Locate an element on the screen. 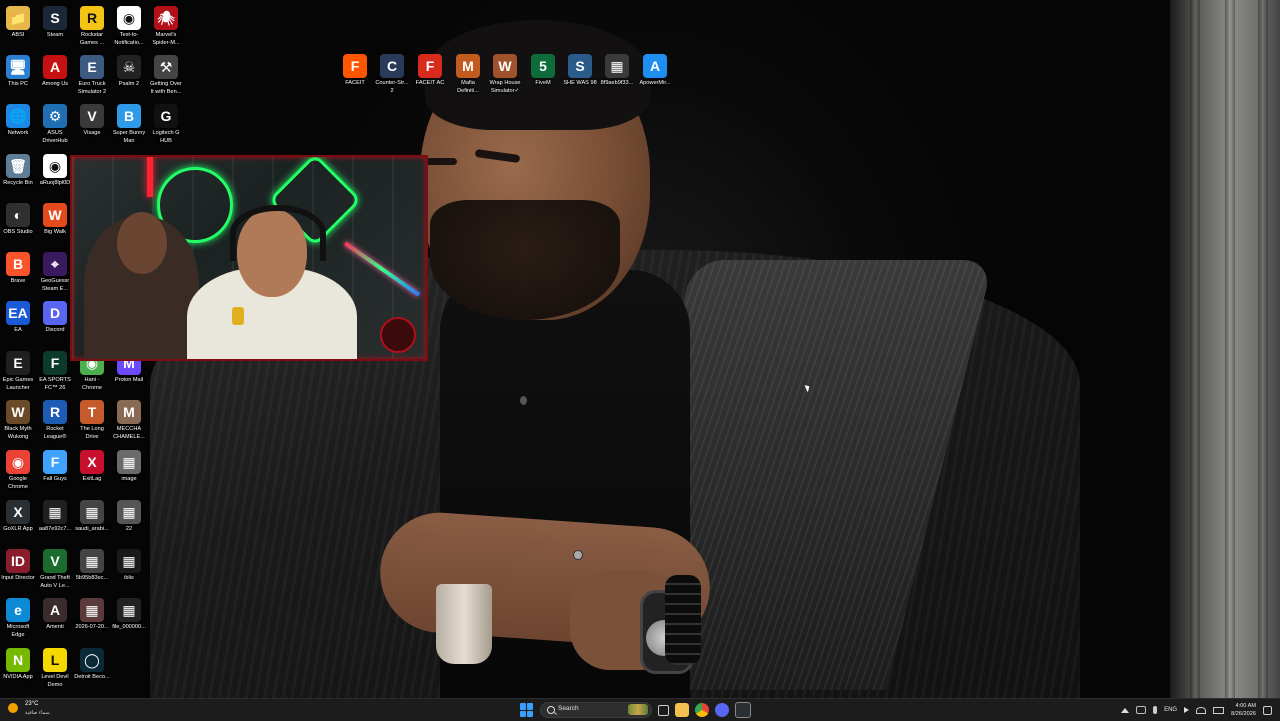 The width and height of the screenshot is (1280, 721). mic-icon is located at coordinates (1155, 710).